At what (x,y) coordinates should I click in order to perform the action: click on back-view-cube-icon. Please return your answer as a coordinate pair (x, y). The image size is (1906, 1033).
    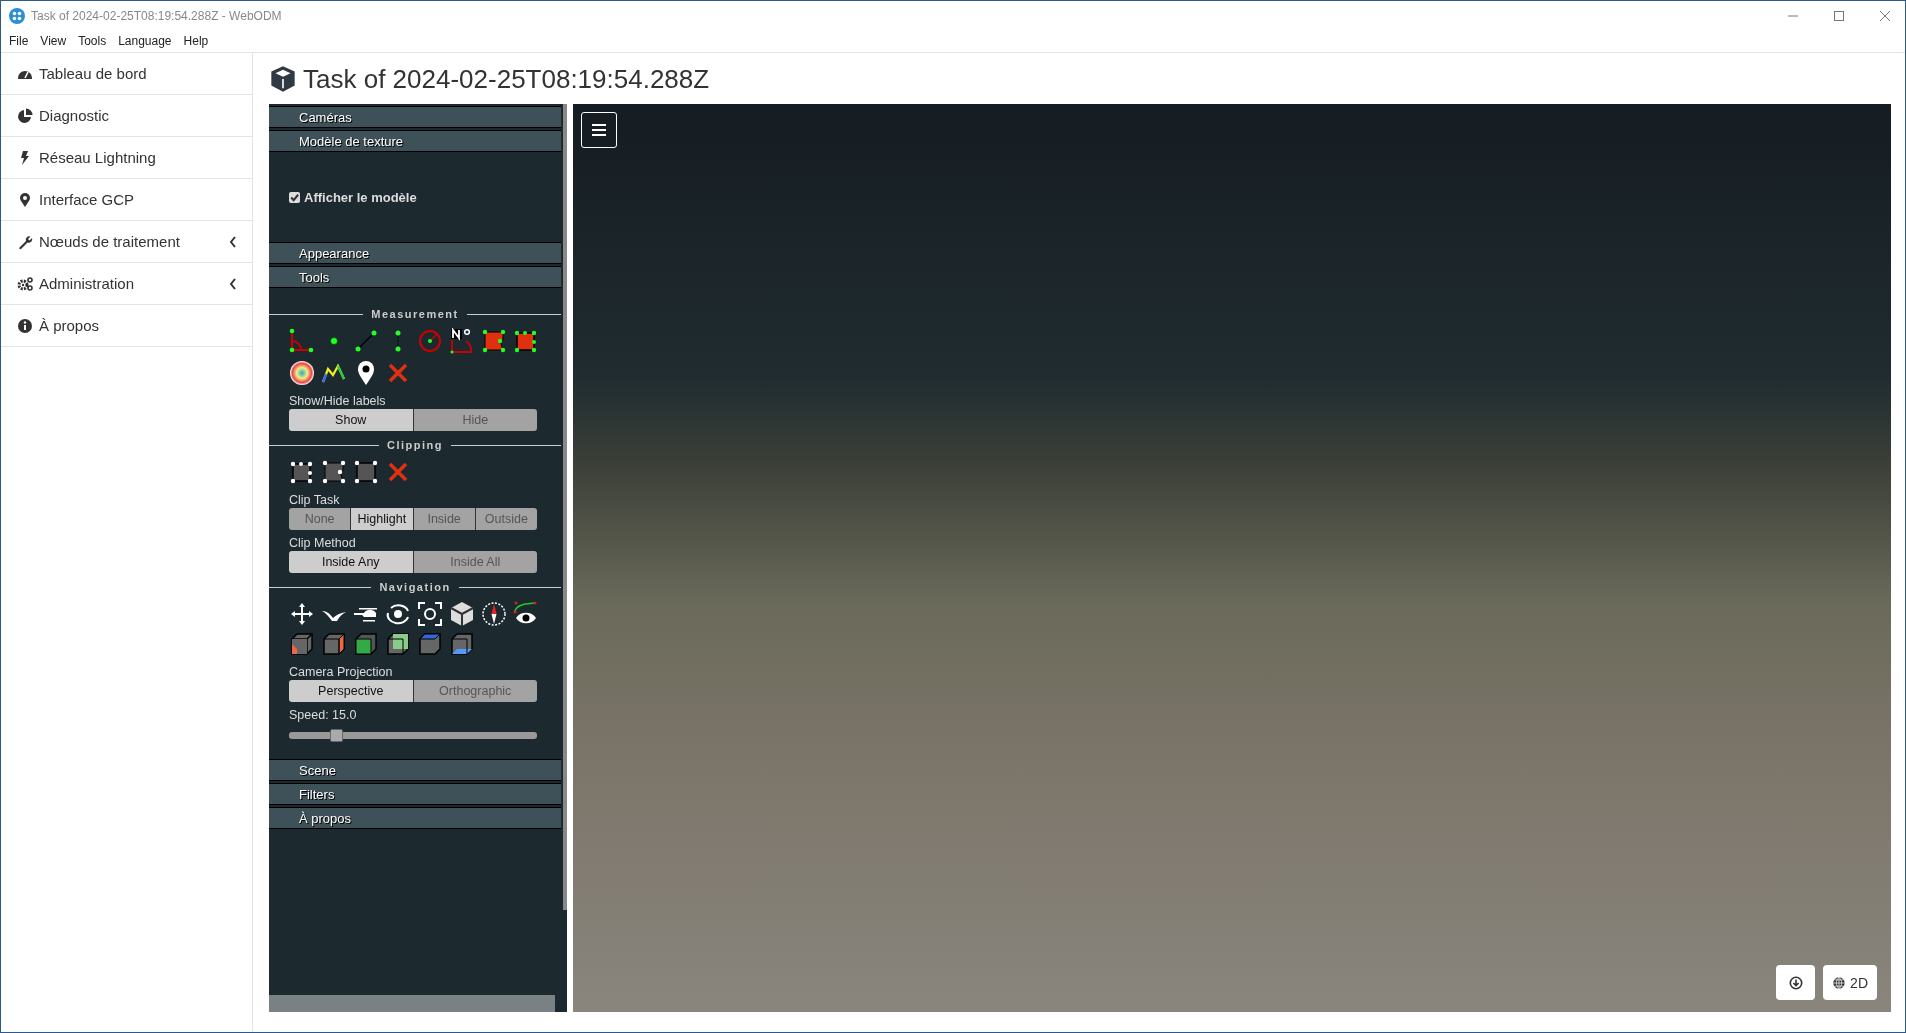
    Looking at the image, I should click on (398, 644).